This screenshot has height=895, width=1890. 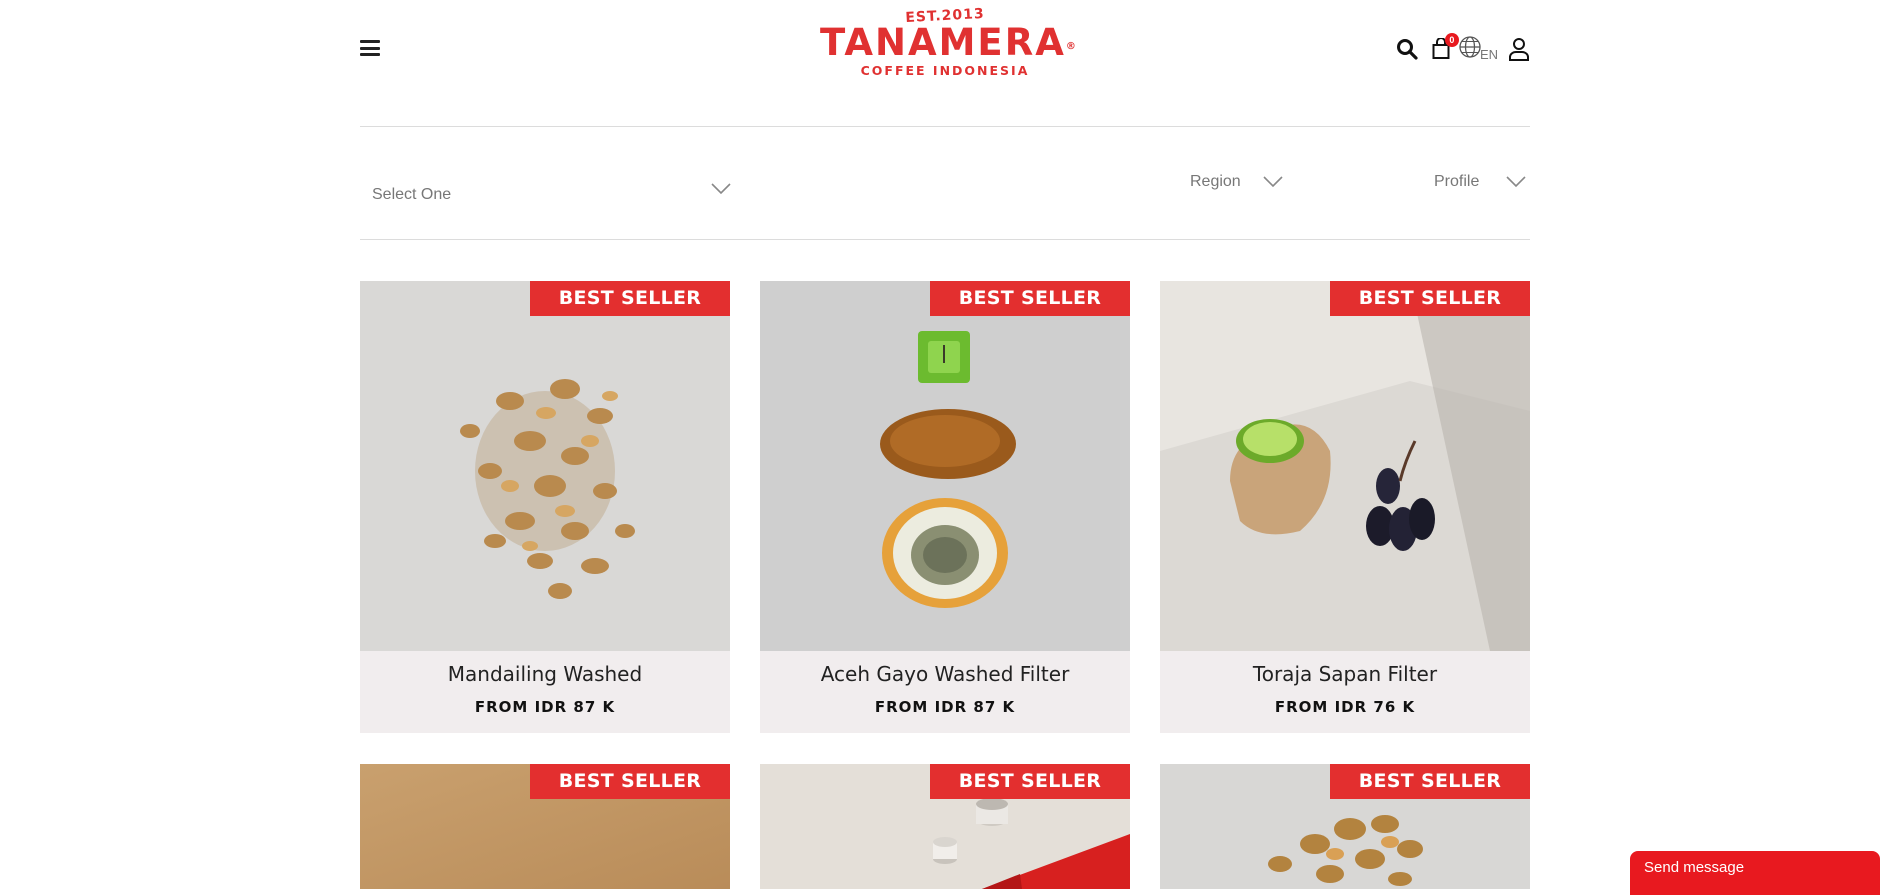 I want to click on language-selector: EN, so click(x=1478, y=49).